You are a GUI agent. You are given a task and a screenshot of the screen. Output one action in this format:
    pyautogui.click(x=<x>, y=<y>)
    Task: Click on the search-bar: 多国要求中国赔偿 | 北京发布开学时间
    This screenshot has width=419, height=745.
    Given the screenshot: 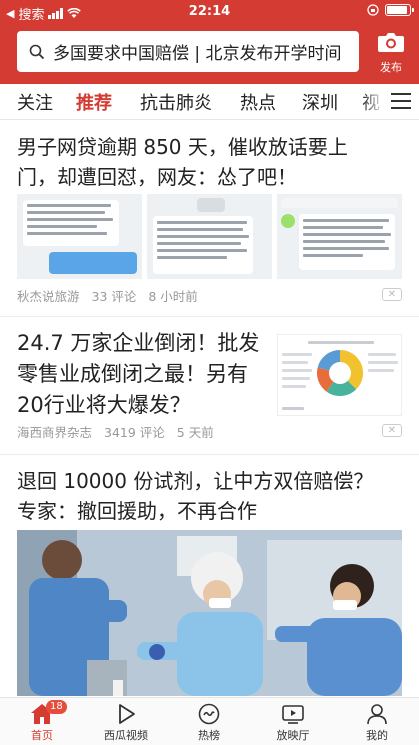 What is the action you would take?
    pyautogui.click(x=188, y=51)
    